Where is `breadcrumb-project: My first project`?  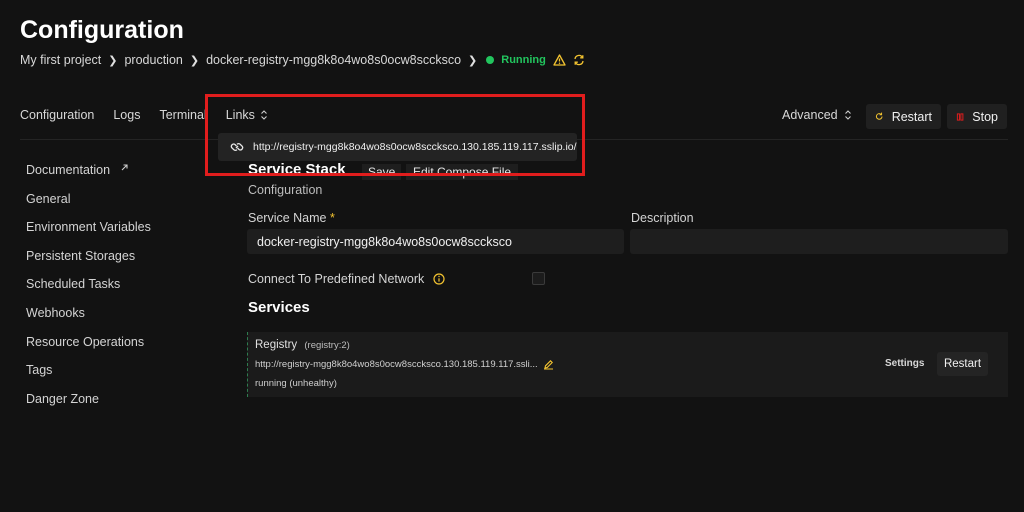
breadcrumb-project: My first project is located at coordinates (60, 60).